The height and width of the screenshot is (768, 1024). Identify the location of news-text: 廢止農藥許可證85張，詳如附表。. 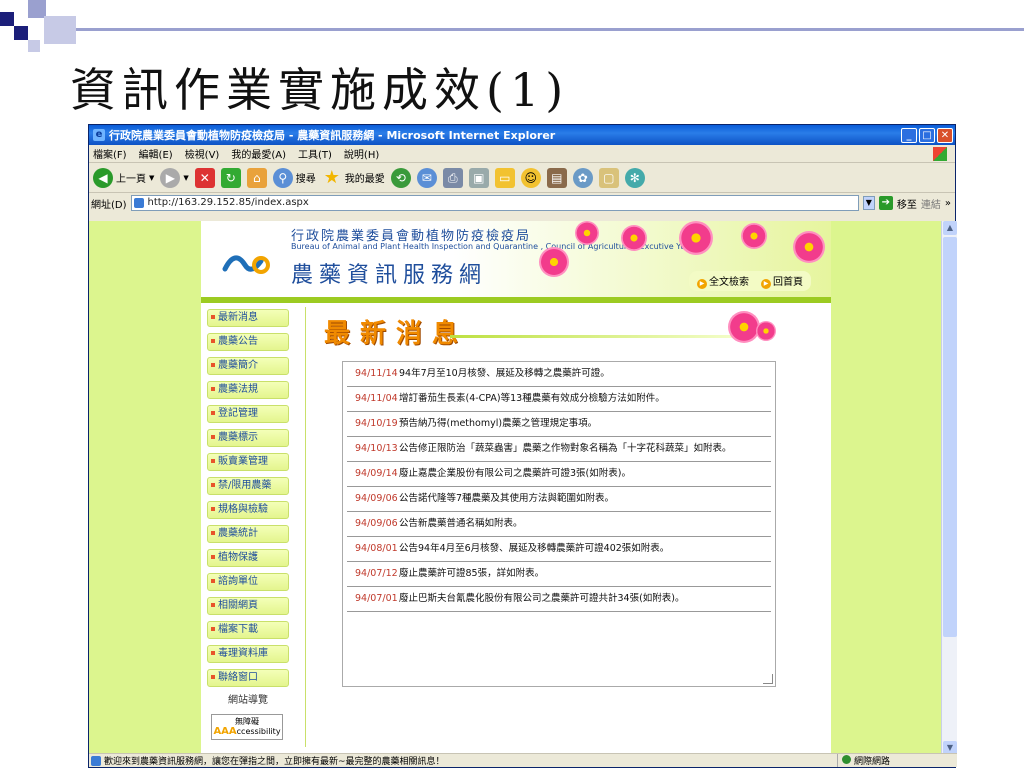
(471, 573).